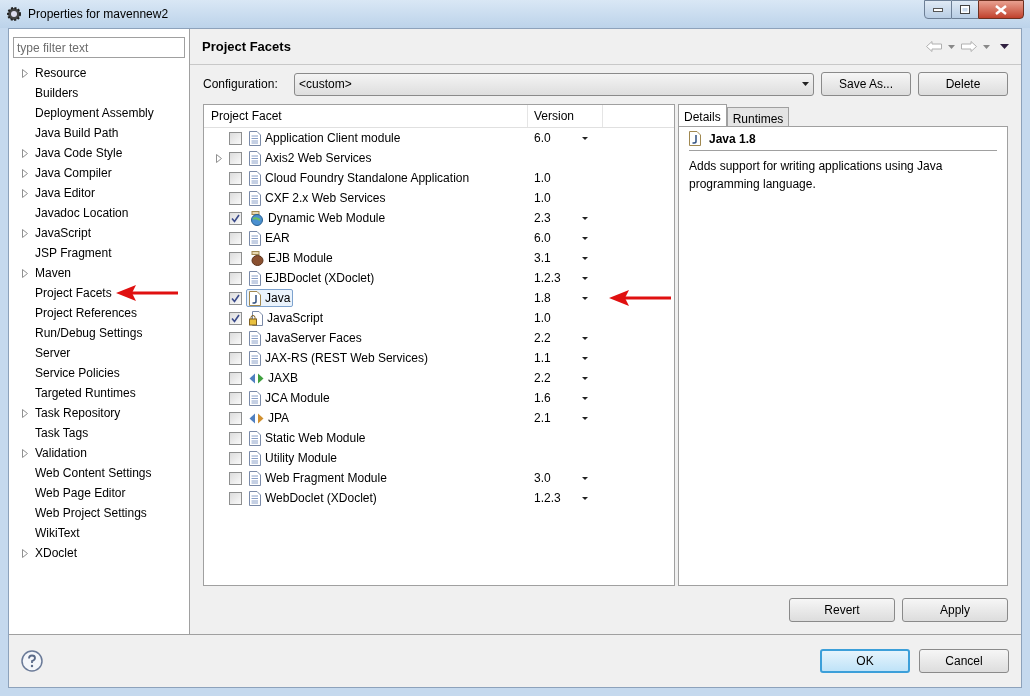 This screenshot has width=1030, height=696. What do you see at coordinates (273, 378) in the screenshot?
I see `facet-row: JAXB` at bounding box center [273, 378].